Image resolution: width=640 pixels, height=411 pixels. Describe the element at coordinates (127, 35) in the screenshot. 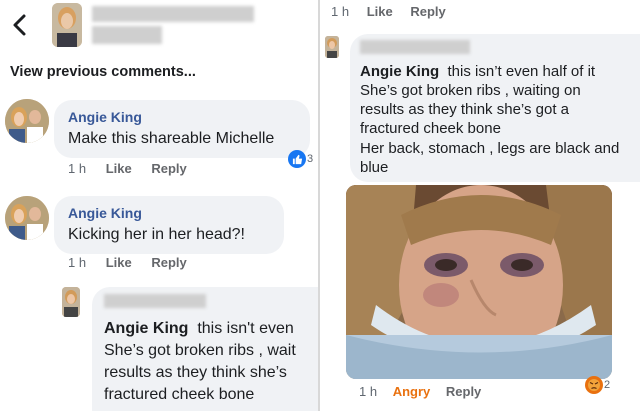

I see `redacted-subtitle` at that location.